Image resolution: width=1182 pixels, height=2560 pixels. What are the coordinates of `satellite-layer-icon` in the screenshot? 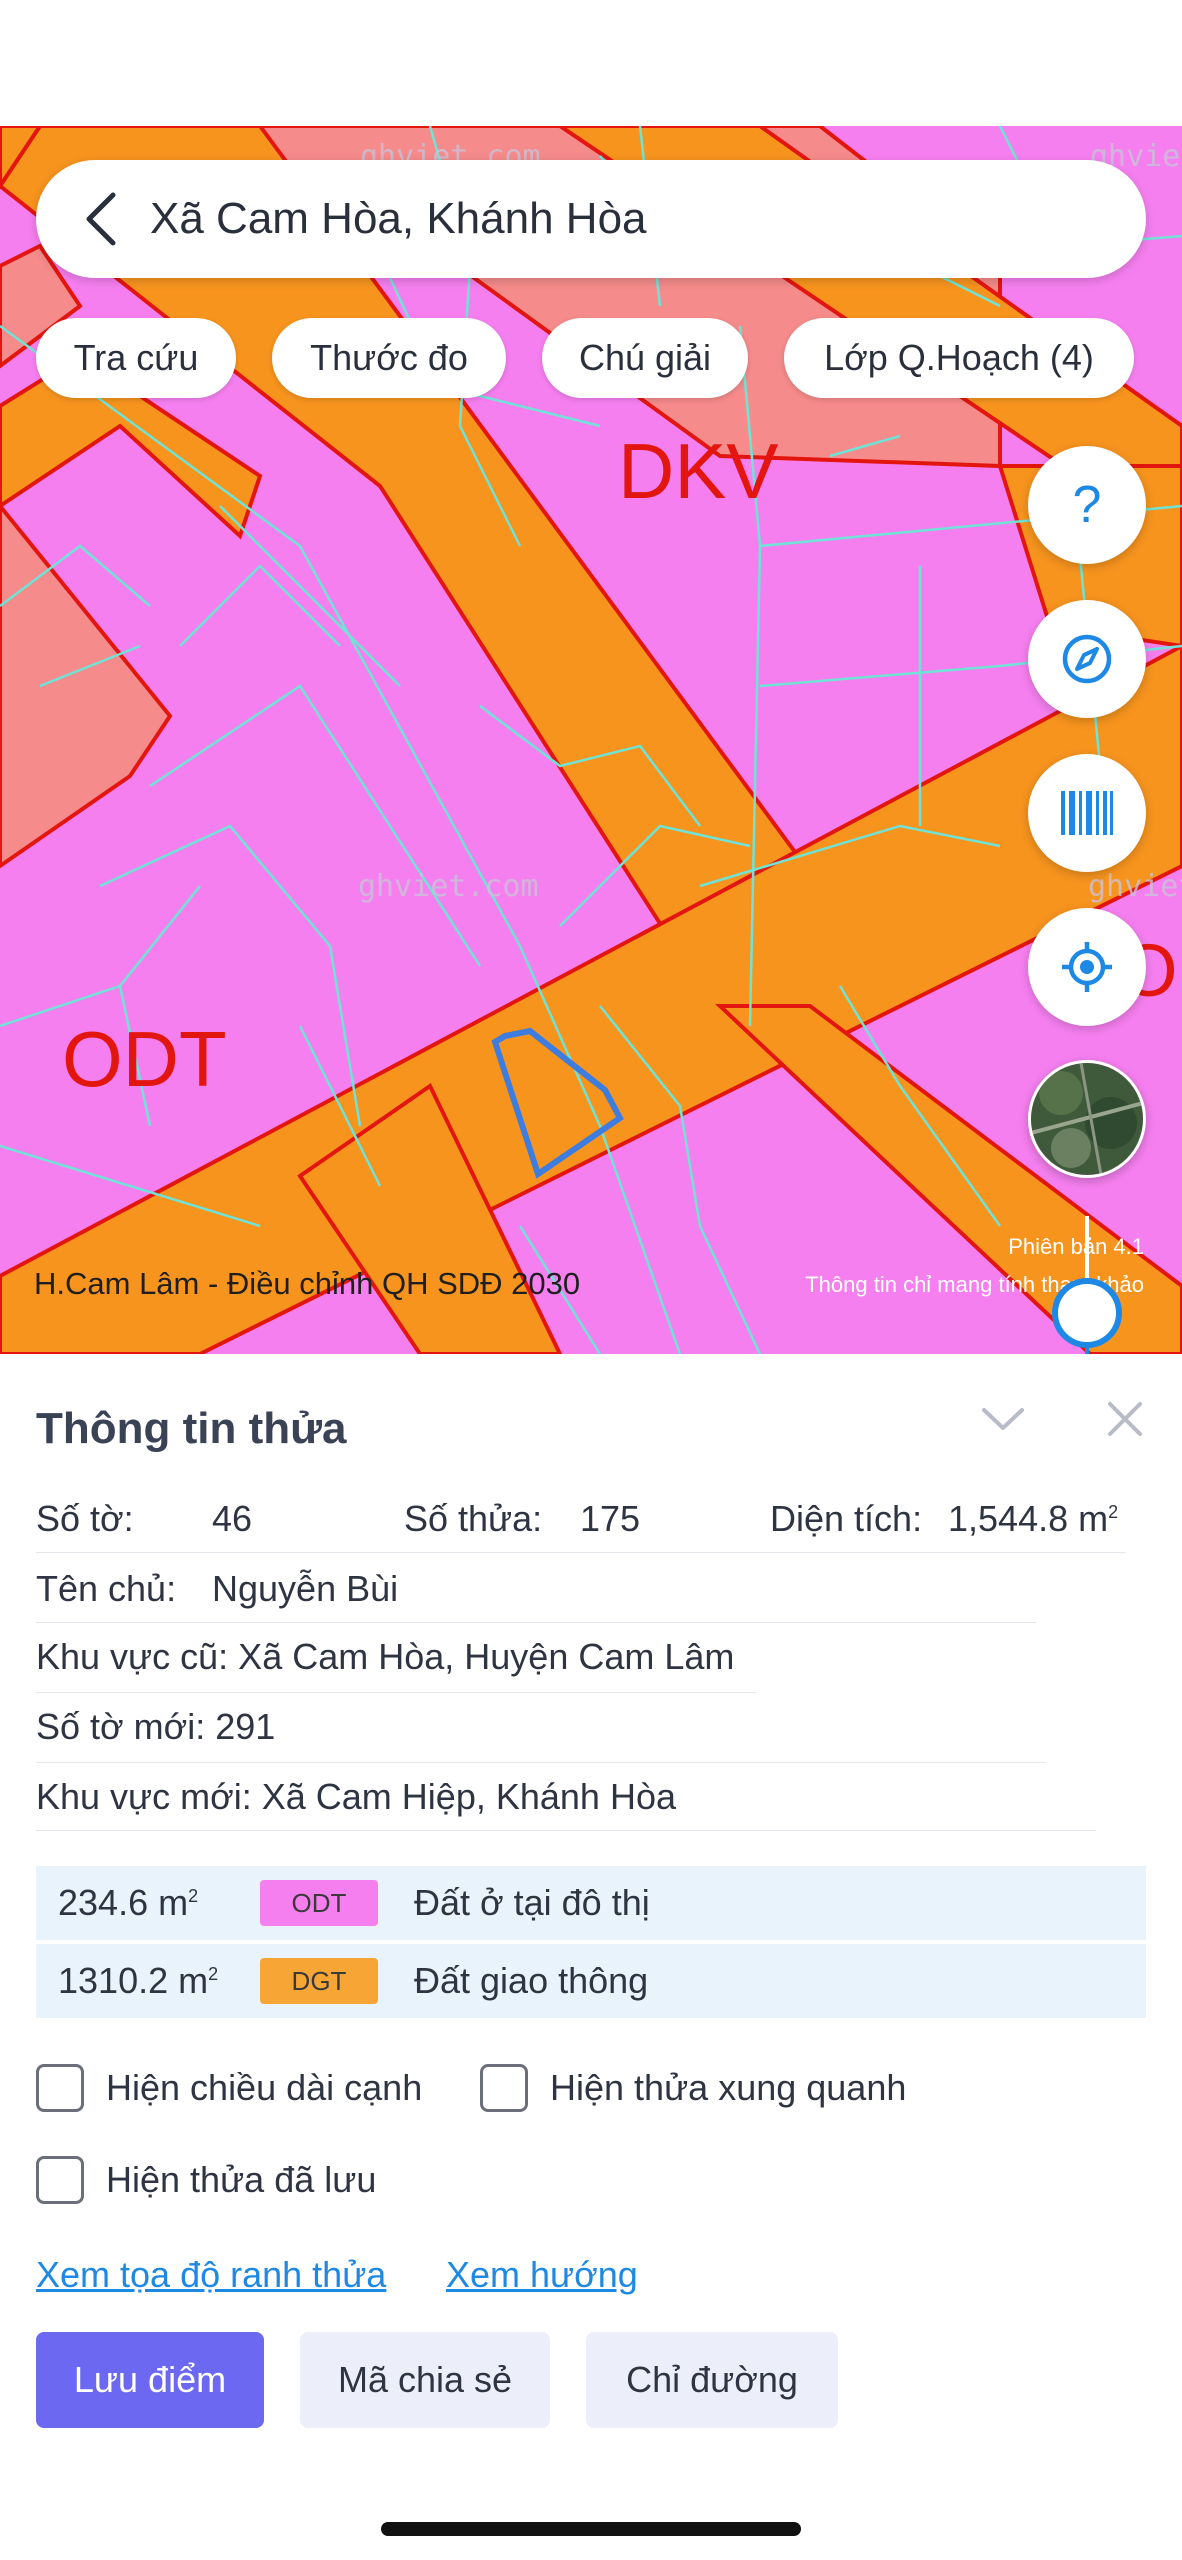 It's located at (1087, 1119).